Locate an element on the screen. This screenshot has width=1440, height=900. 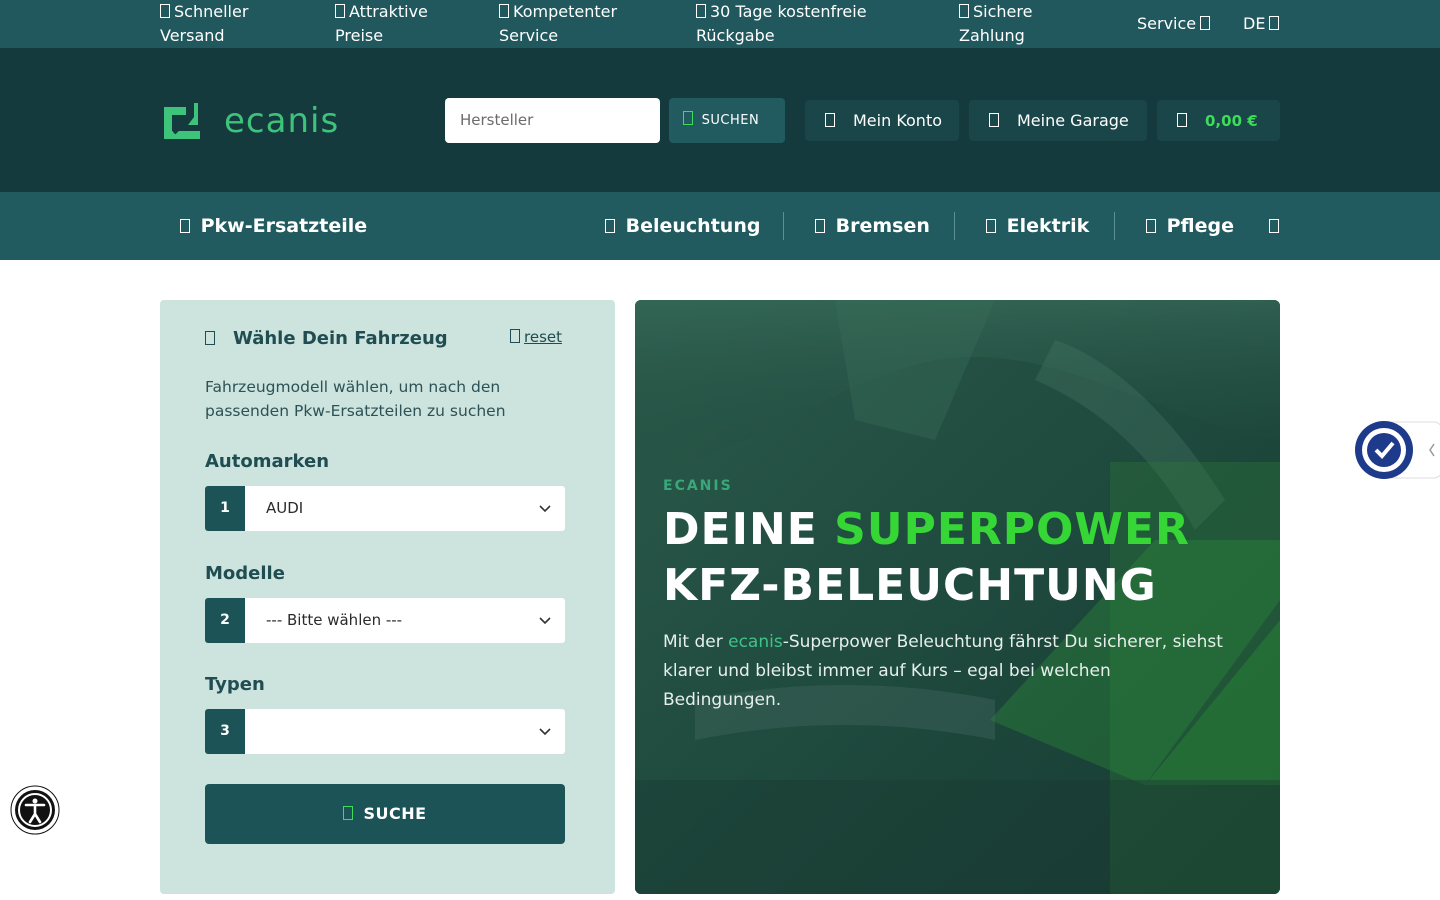
brand-select-value: AUDI is located at coordinates (285, 508).